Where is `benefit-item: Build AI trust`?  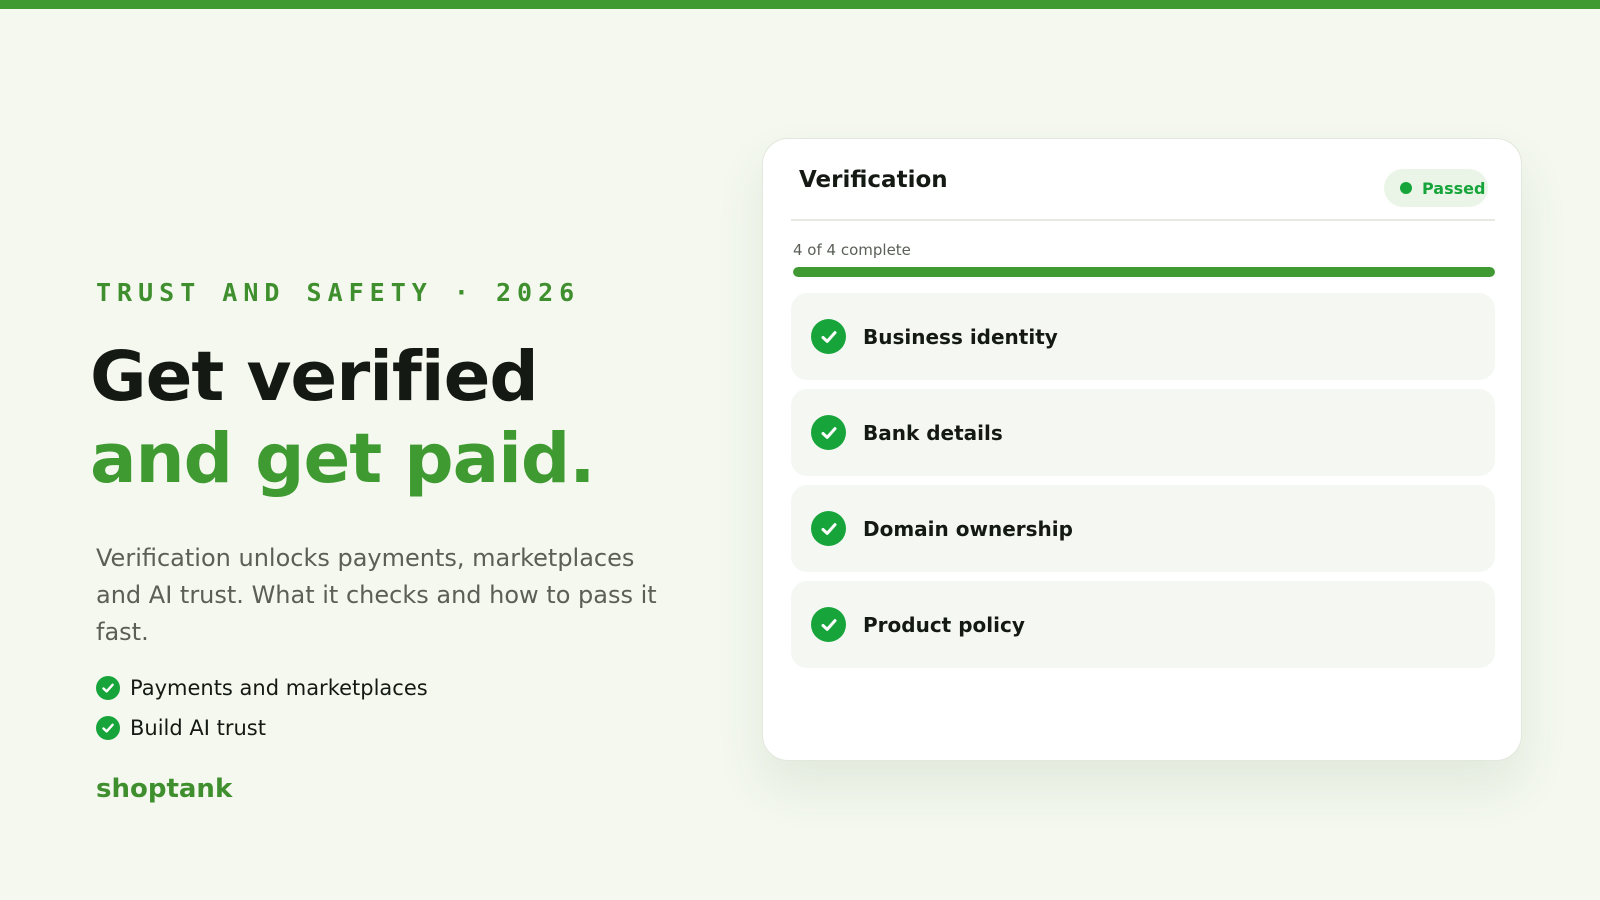 benefit-item: Build AI trust is located at coordinates (262, 728).